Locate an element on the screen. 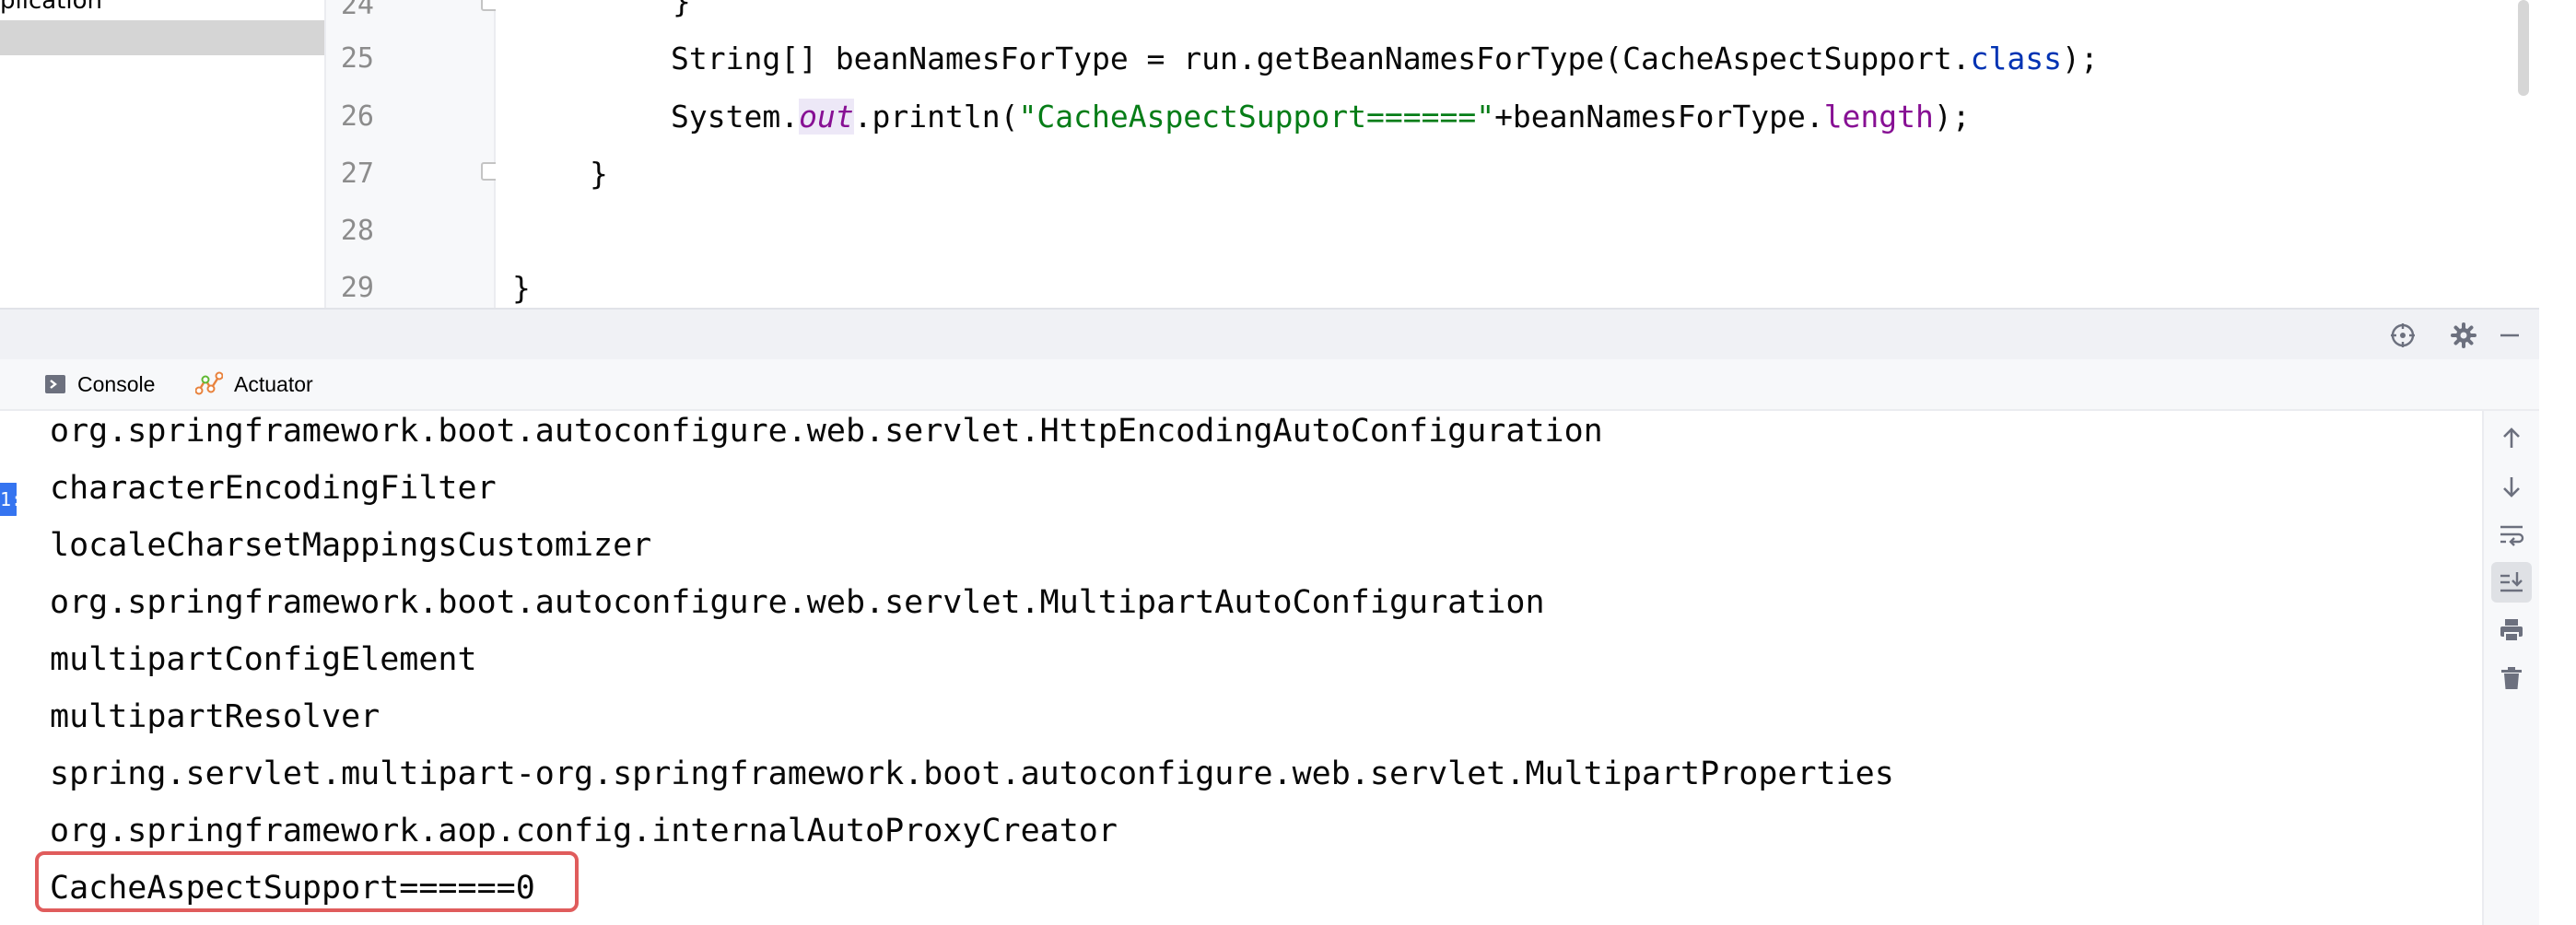  line-number: 26 is located at coordinates (357, 116).